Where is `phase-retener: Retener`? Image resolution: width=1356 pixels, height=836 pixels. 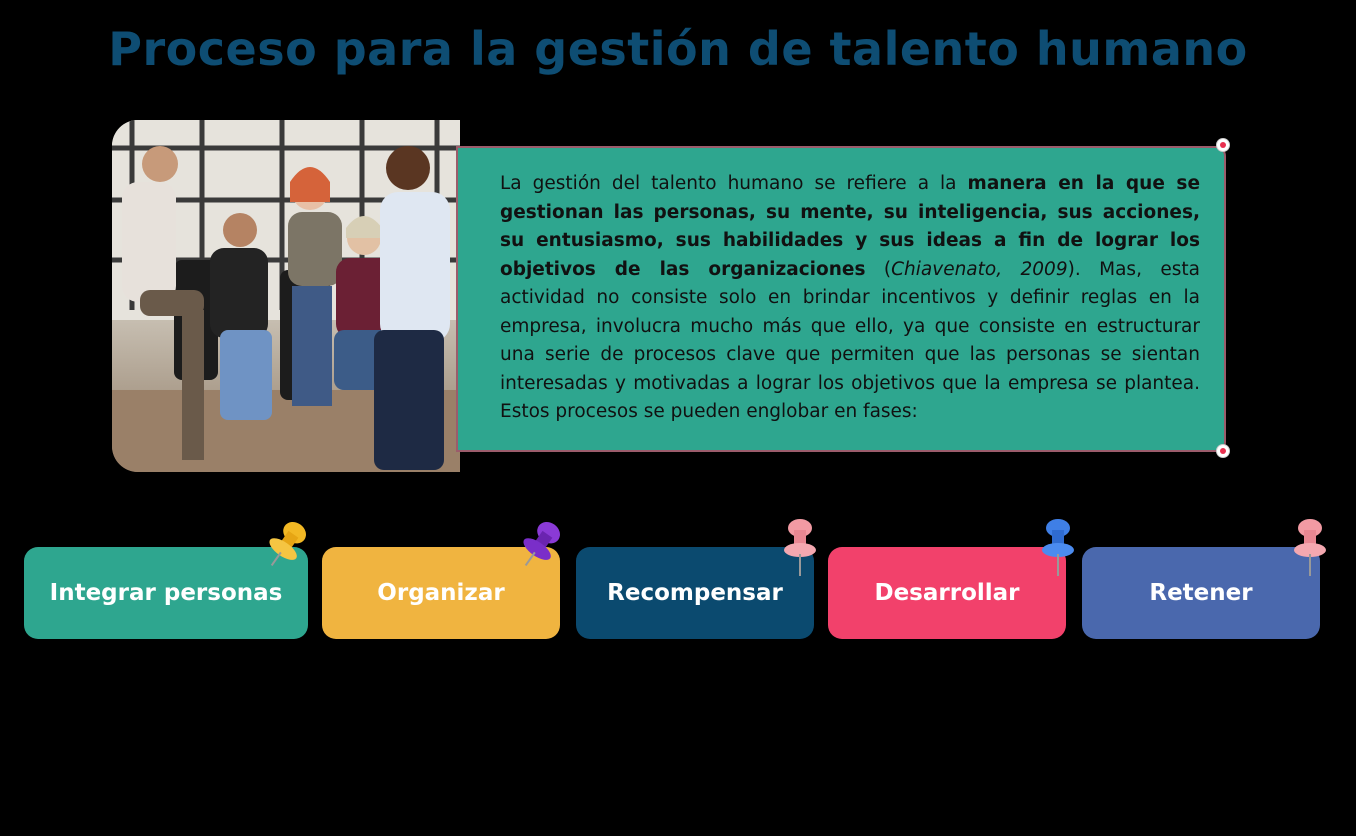 phase-retener: Retener is located at coordinates (1201, 593).